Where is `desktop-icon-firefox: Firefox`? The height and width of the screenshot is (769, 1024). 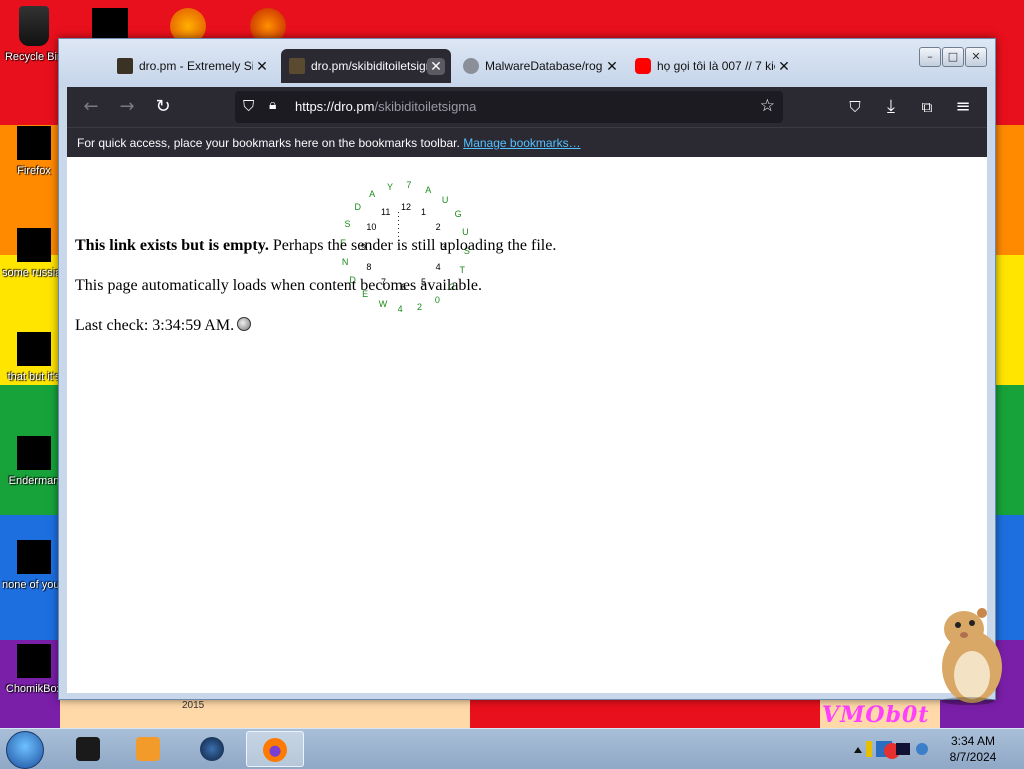 desktop-icon-firefox: Firefox is located at coordinates (34, 152).